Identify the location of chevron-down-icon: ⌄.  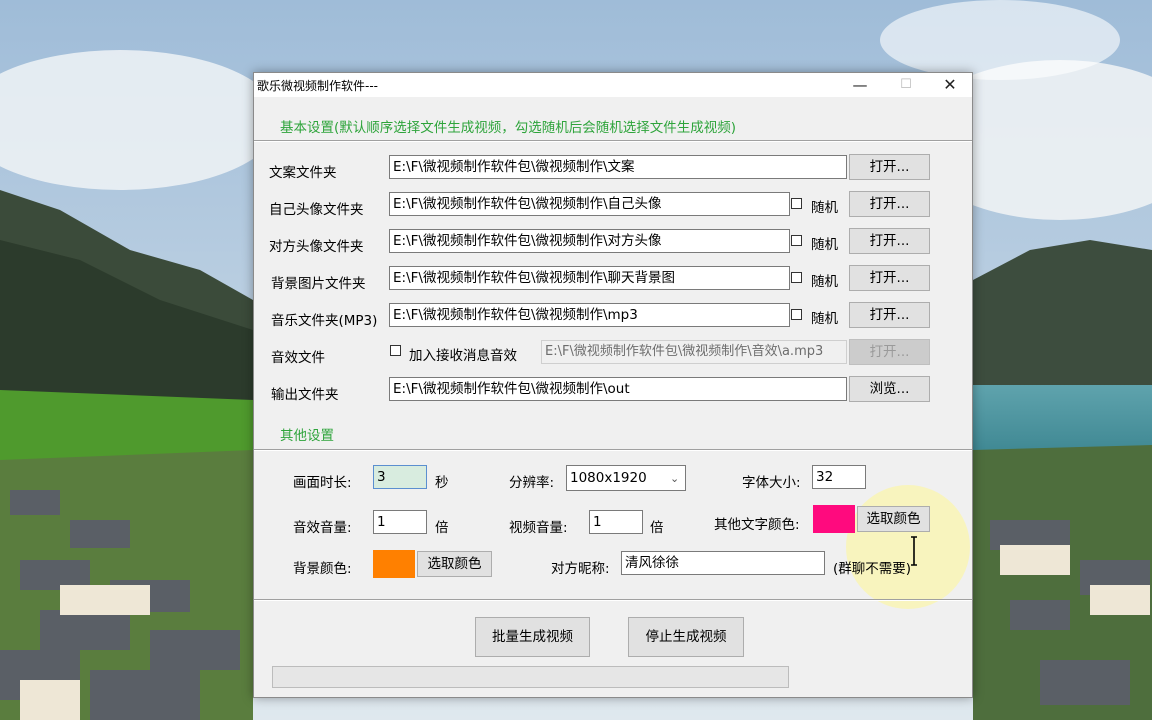
(674, 478).